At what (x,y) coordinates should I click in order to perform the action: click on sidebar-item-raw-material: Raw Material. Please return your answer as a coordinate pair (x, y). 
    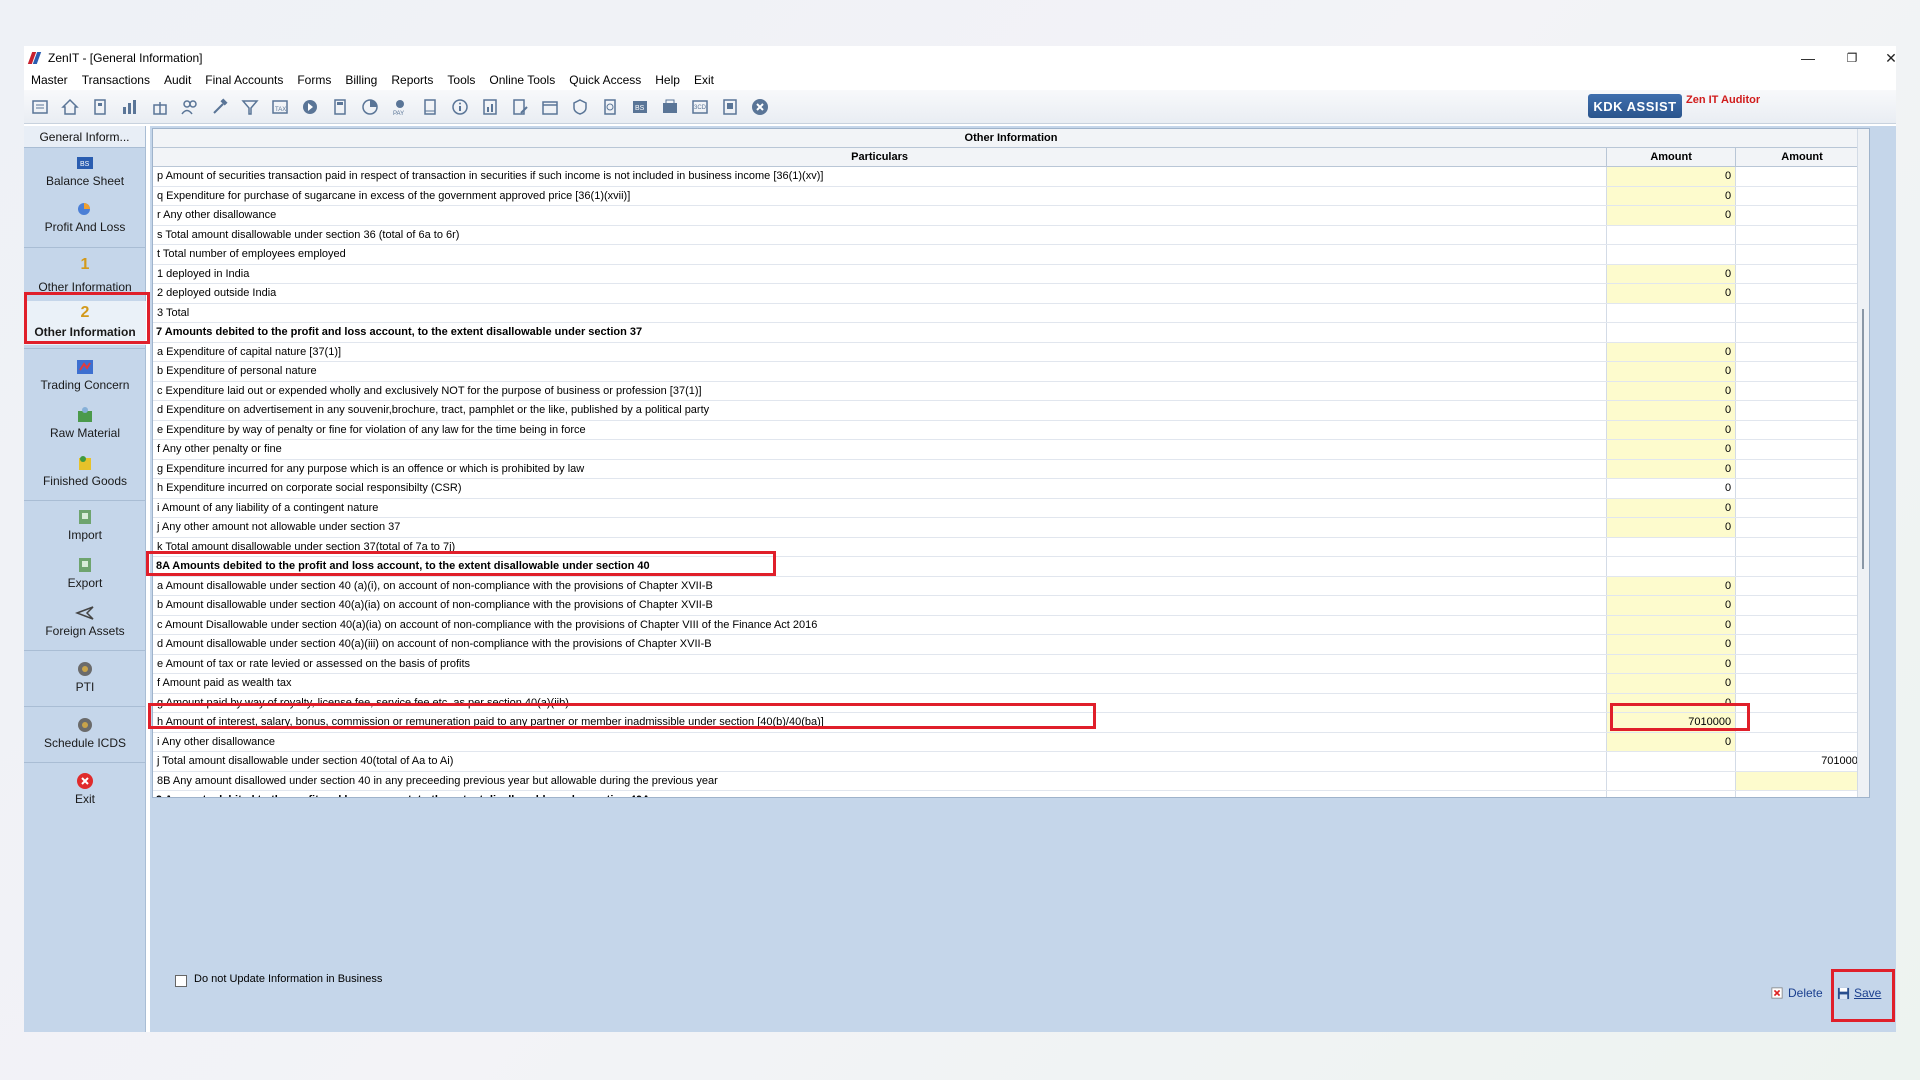
    Looking at the image, I should click on (85, 426).